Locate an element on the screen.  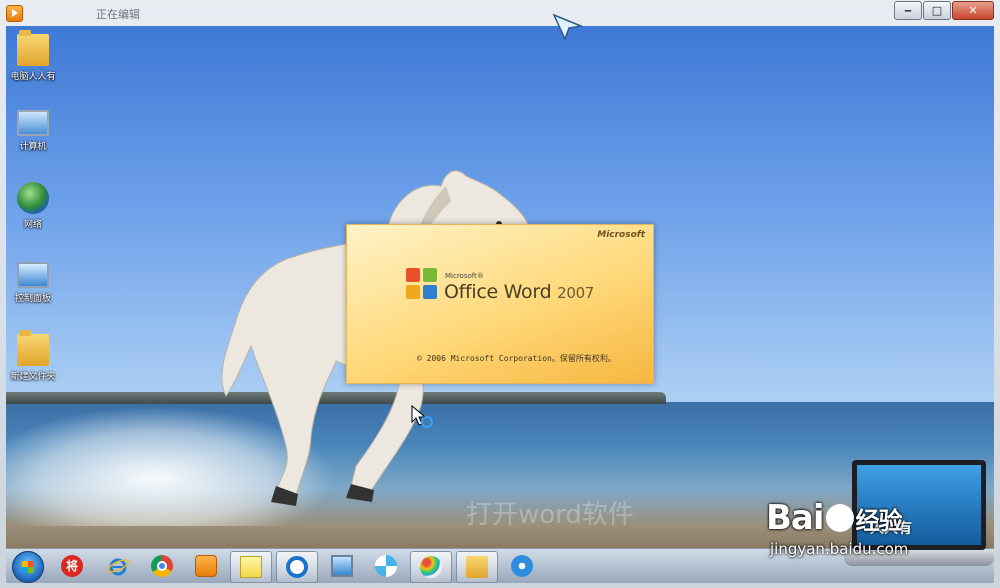
taskbar-jiang-app: 将 is located at coordinates (72, 566).